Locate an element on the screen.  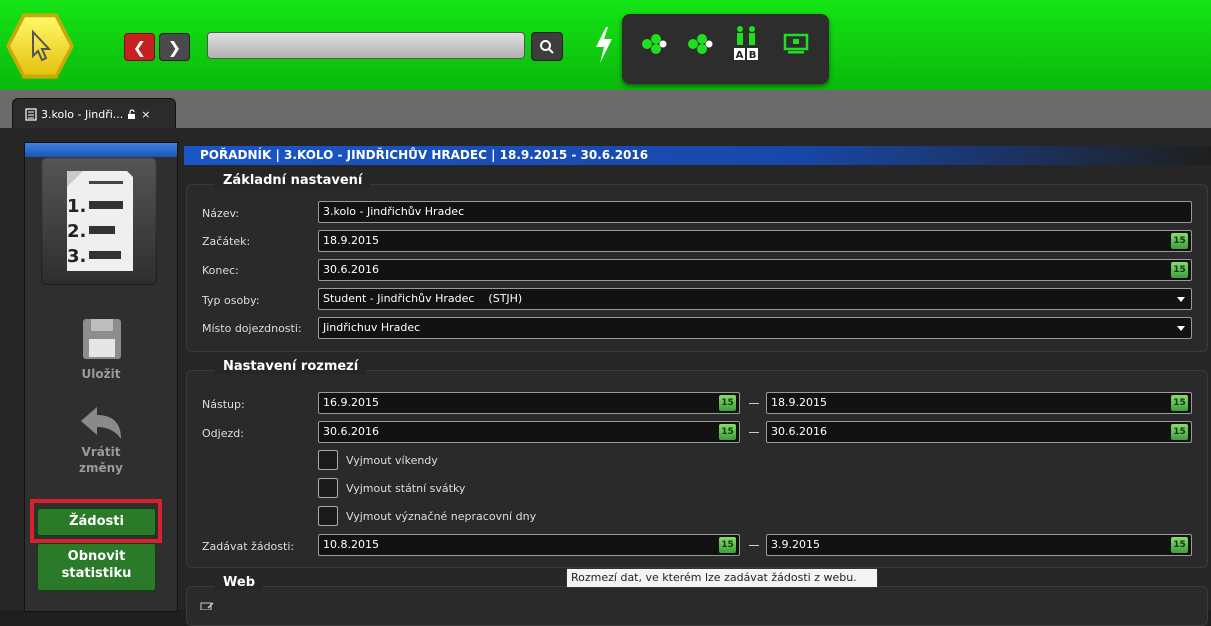
end-date-field: 30.6.2016 15 is located at coordinates (755, 270).